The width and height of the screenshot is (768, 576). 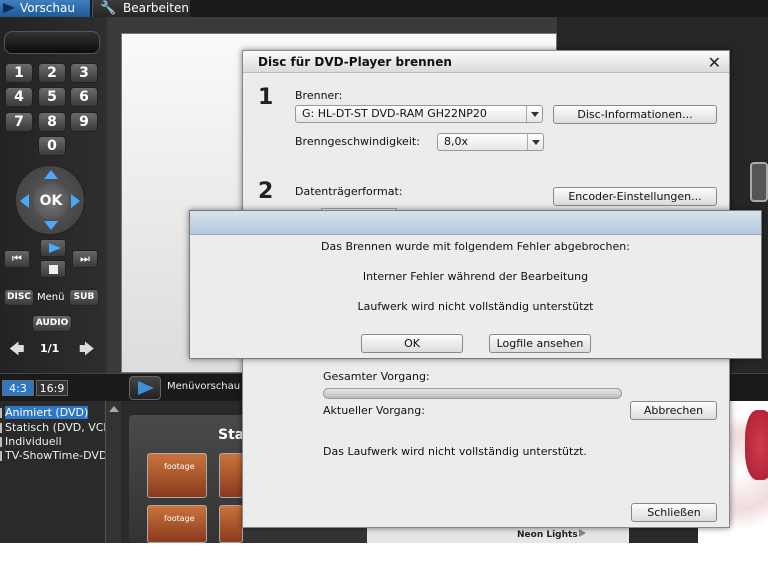 What do you see at coordinates (349, 191) in the screenshot?
I see `disc-format-label: Datenträgerformat:` at bounding box center [349, 191].